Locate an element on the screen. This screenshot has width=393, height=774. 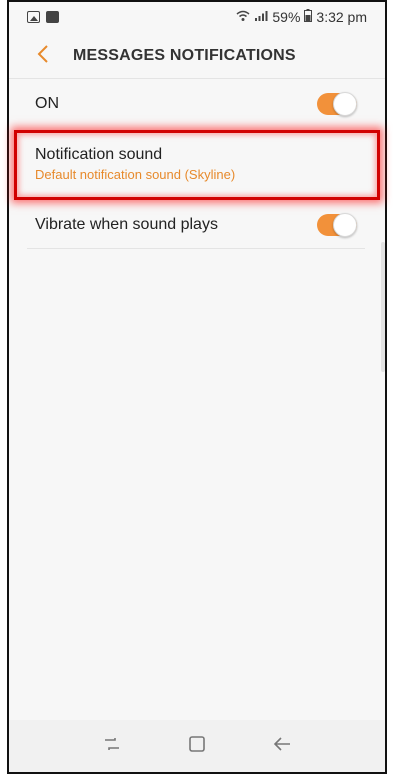
system-back-button is located at coordinates (282, 746).